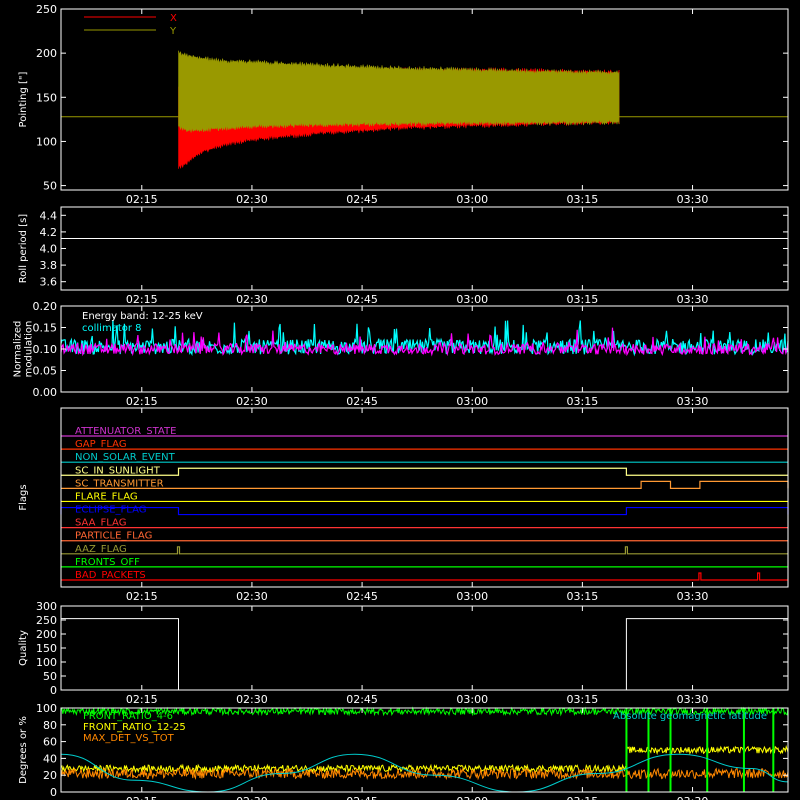 This screenshot has width=800, height=800. What do you see at coordinates (49, 249) in the screenshot?
I see `y-tick-label: 4.0` at bounding box center [49, 249].